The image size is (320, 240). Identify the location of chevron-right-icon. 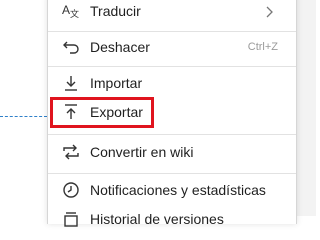
(269, 11).